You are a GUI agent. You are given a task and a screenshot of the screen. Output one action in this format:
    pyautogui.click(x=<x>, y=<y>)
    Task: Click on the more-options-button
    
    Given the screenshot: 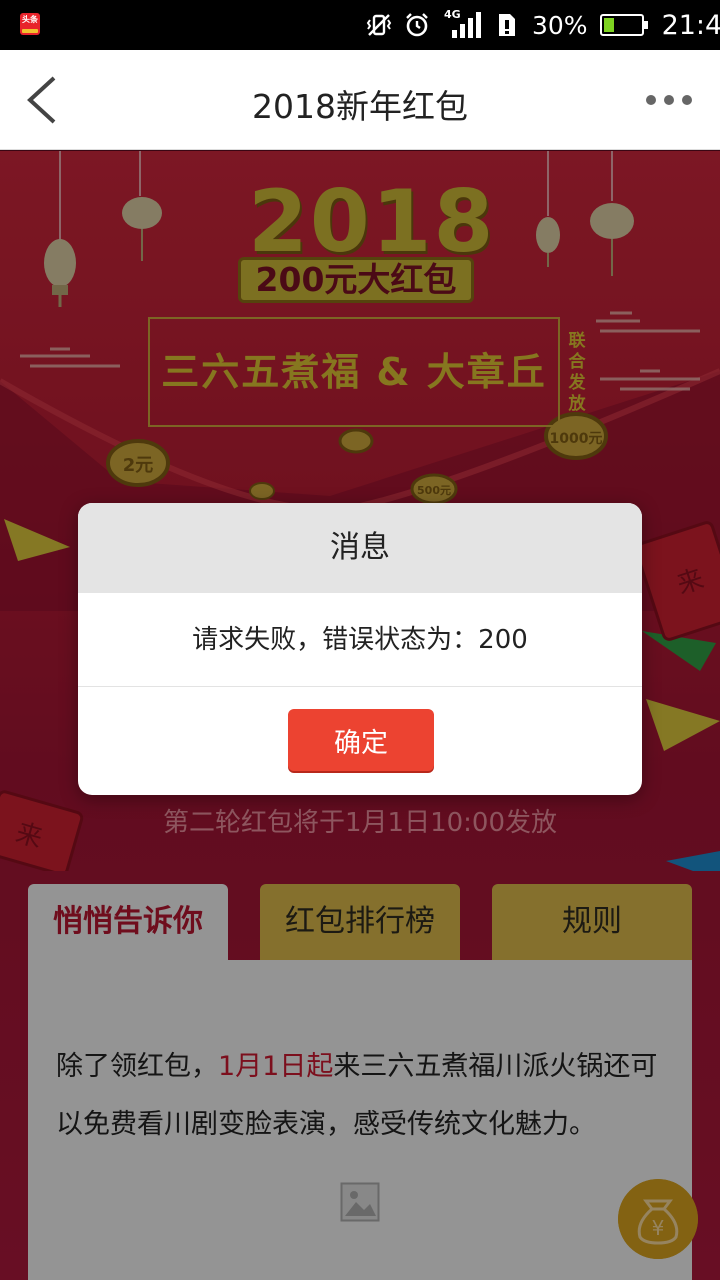 What is the action you would take?
    pyautogui.click(x=671, y=100)
    